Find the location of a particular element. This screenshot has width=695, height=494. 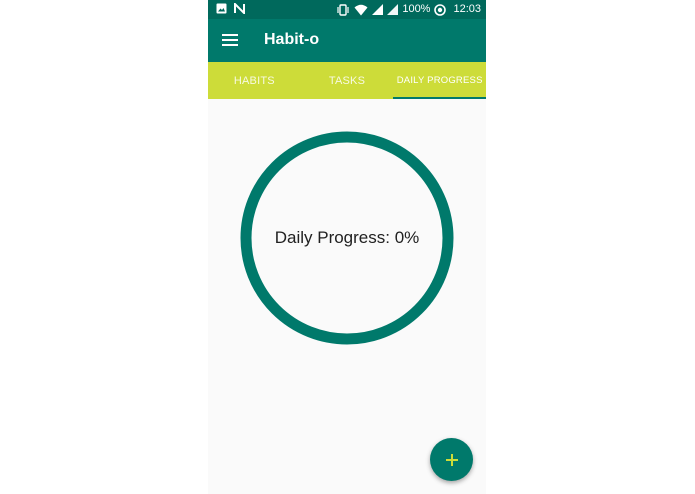

status-clock: 12:03 is located at coordinates (467, 9).